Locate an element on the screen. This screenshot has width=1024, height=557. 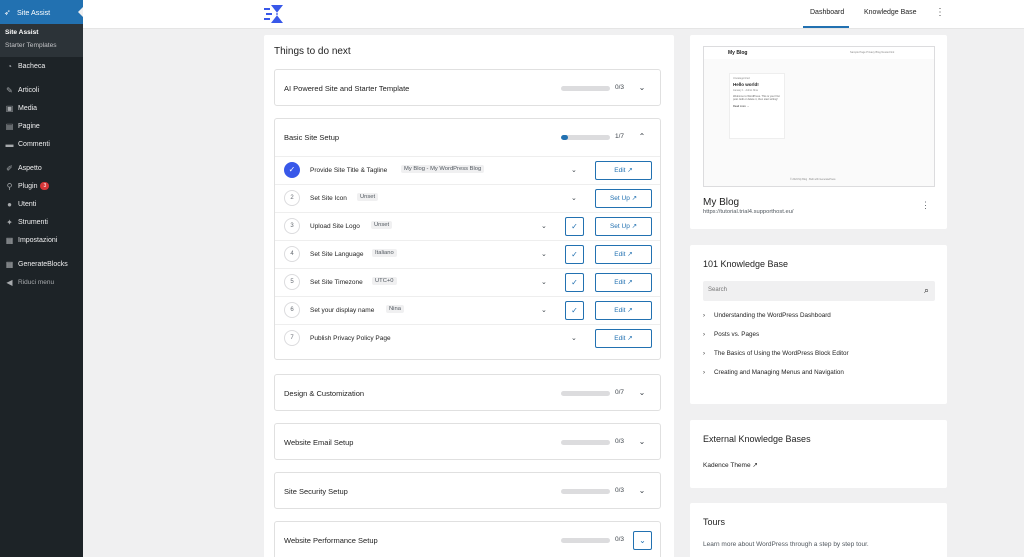
tab-dashboard: Dashboard is located at coordinates (827, 12).